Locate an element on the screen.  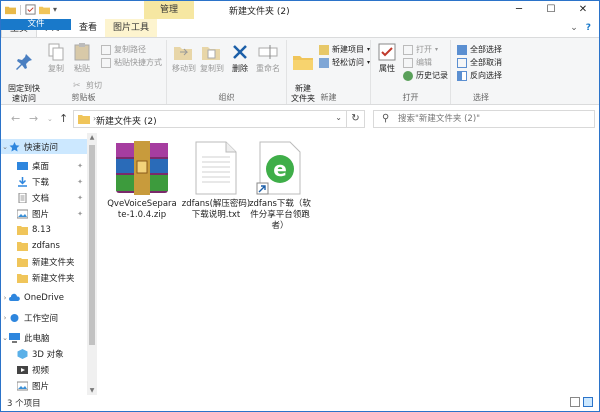
move-to-icon is located at coordinates (183, 53).